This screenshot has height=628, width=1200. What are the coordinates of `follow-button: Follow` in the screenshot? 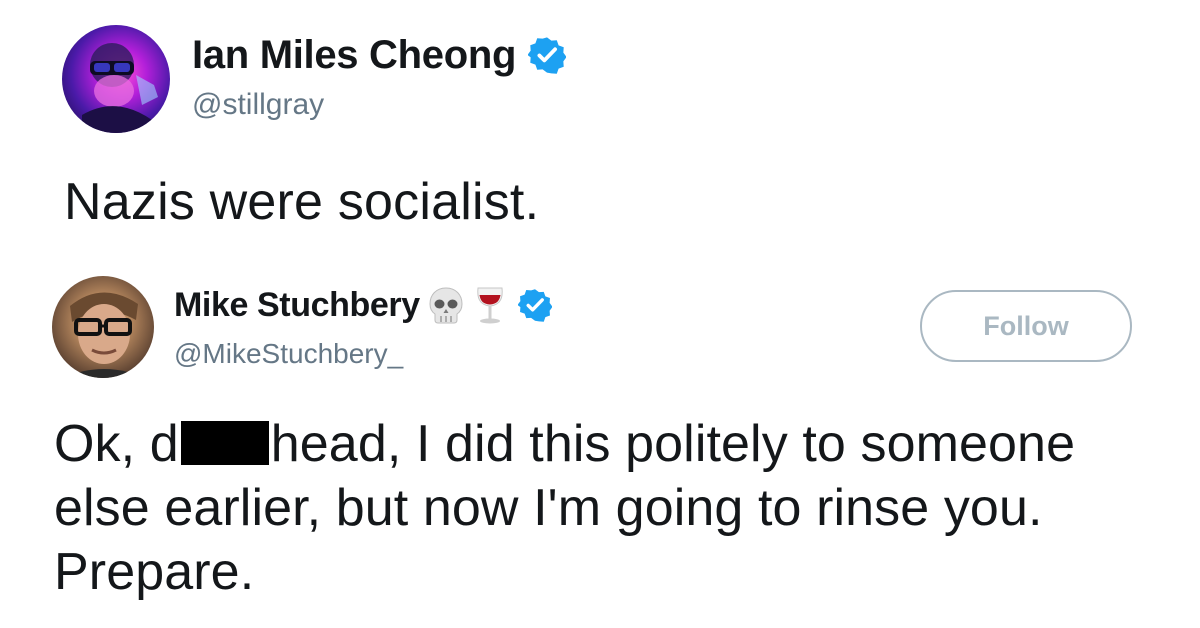 It's located at (1026, 326).